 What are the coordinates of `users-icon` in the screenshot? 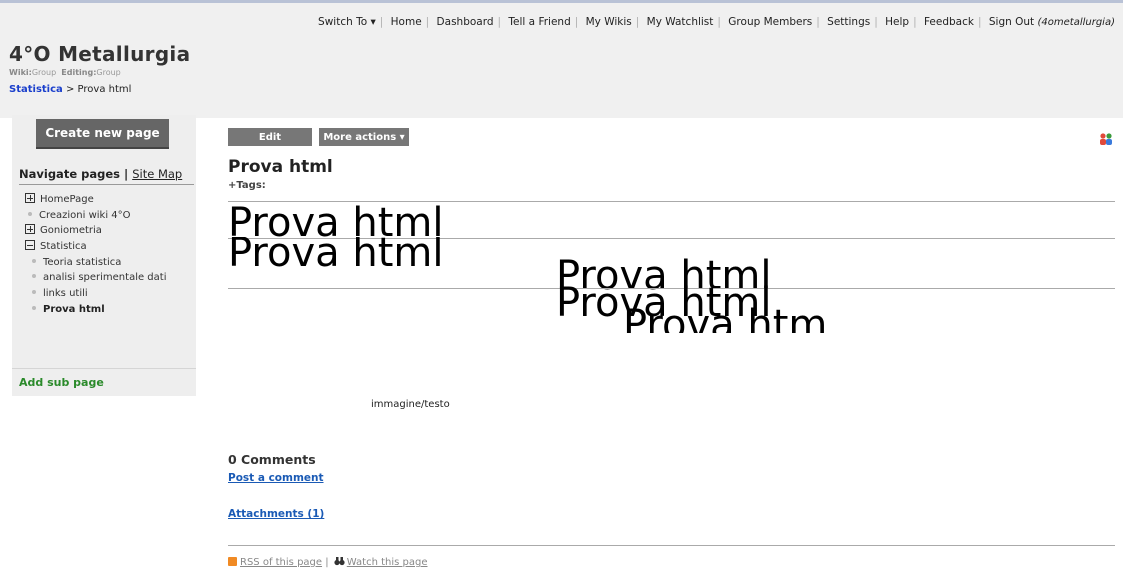 It's located at (1106, 139).